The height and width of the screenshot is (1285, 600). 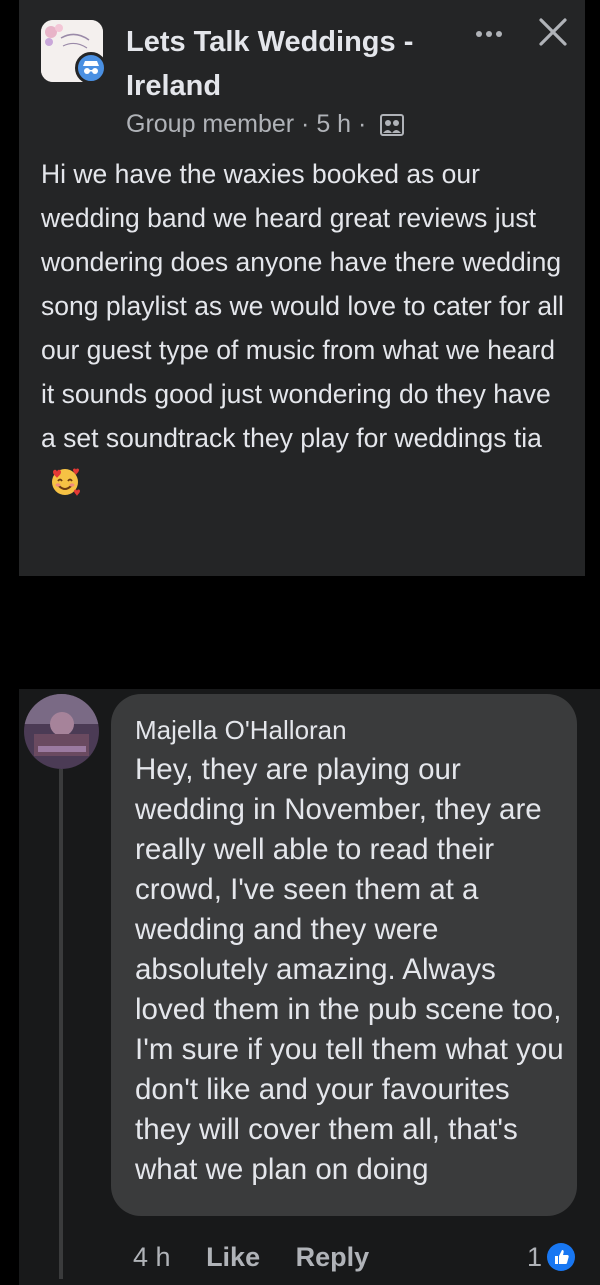 What do you see at coordinates (241, 730) in the screenshot?
I see `comment-author: Majella O'Halloran` at bounding box center [241, 730].